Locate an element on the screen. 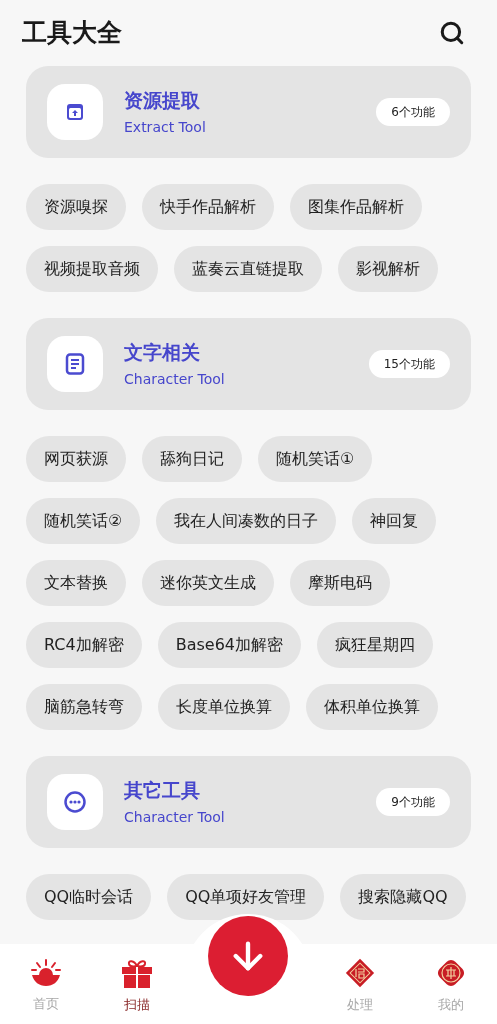  tool-chip: 疯狂星期四 is located at coordinates (375, 645).